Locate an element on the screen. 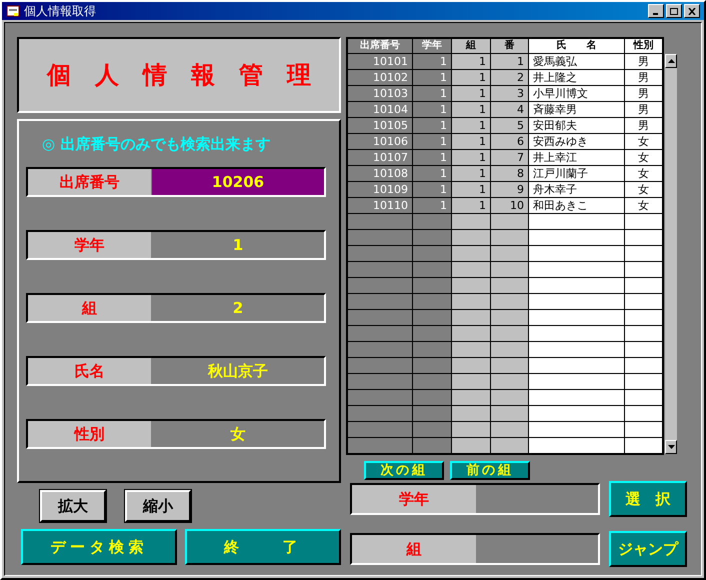 This screenshot has height=580, width=706. table-cell: 安田郁夫 is located at coordinates (576, 125).